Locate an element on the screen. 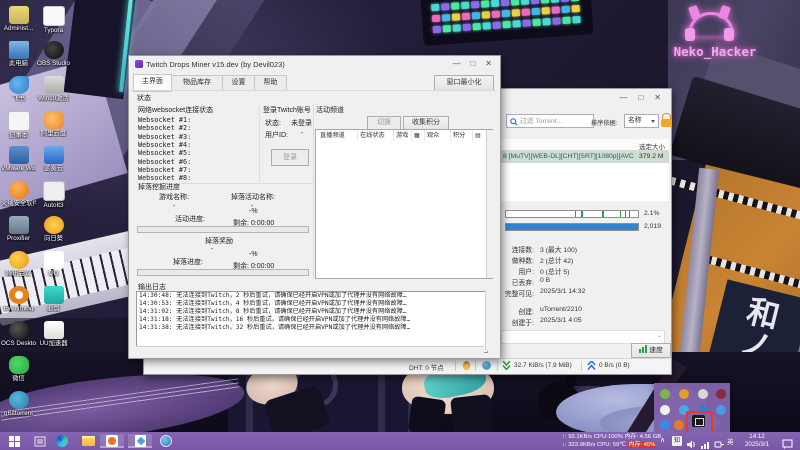  desktop-icon-windows: Win10激活 is located at coordinates (53, 89).